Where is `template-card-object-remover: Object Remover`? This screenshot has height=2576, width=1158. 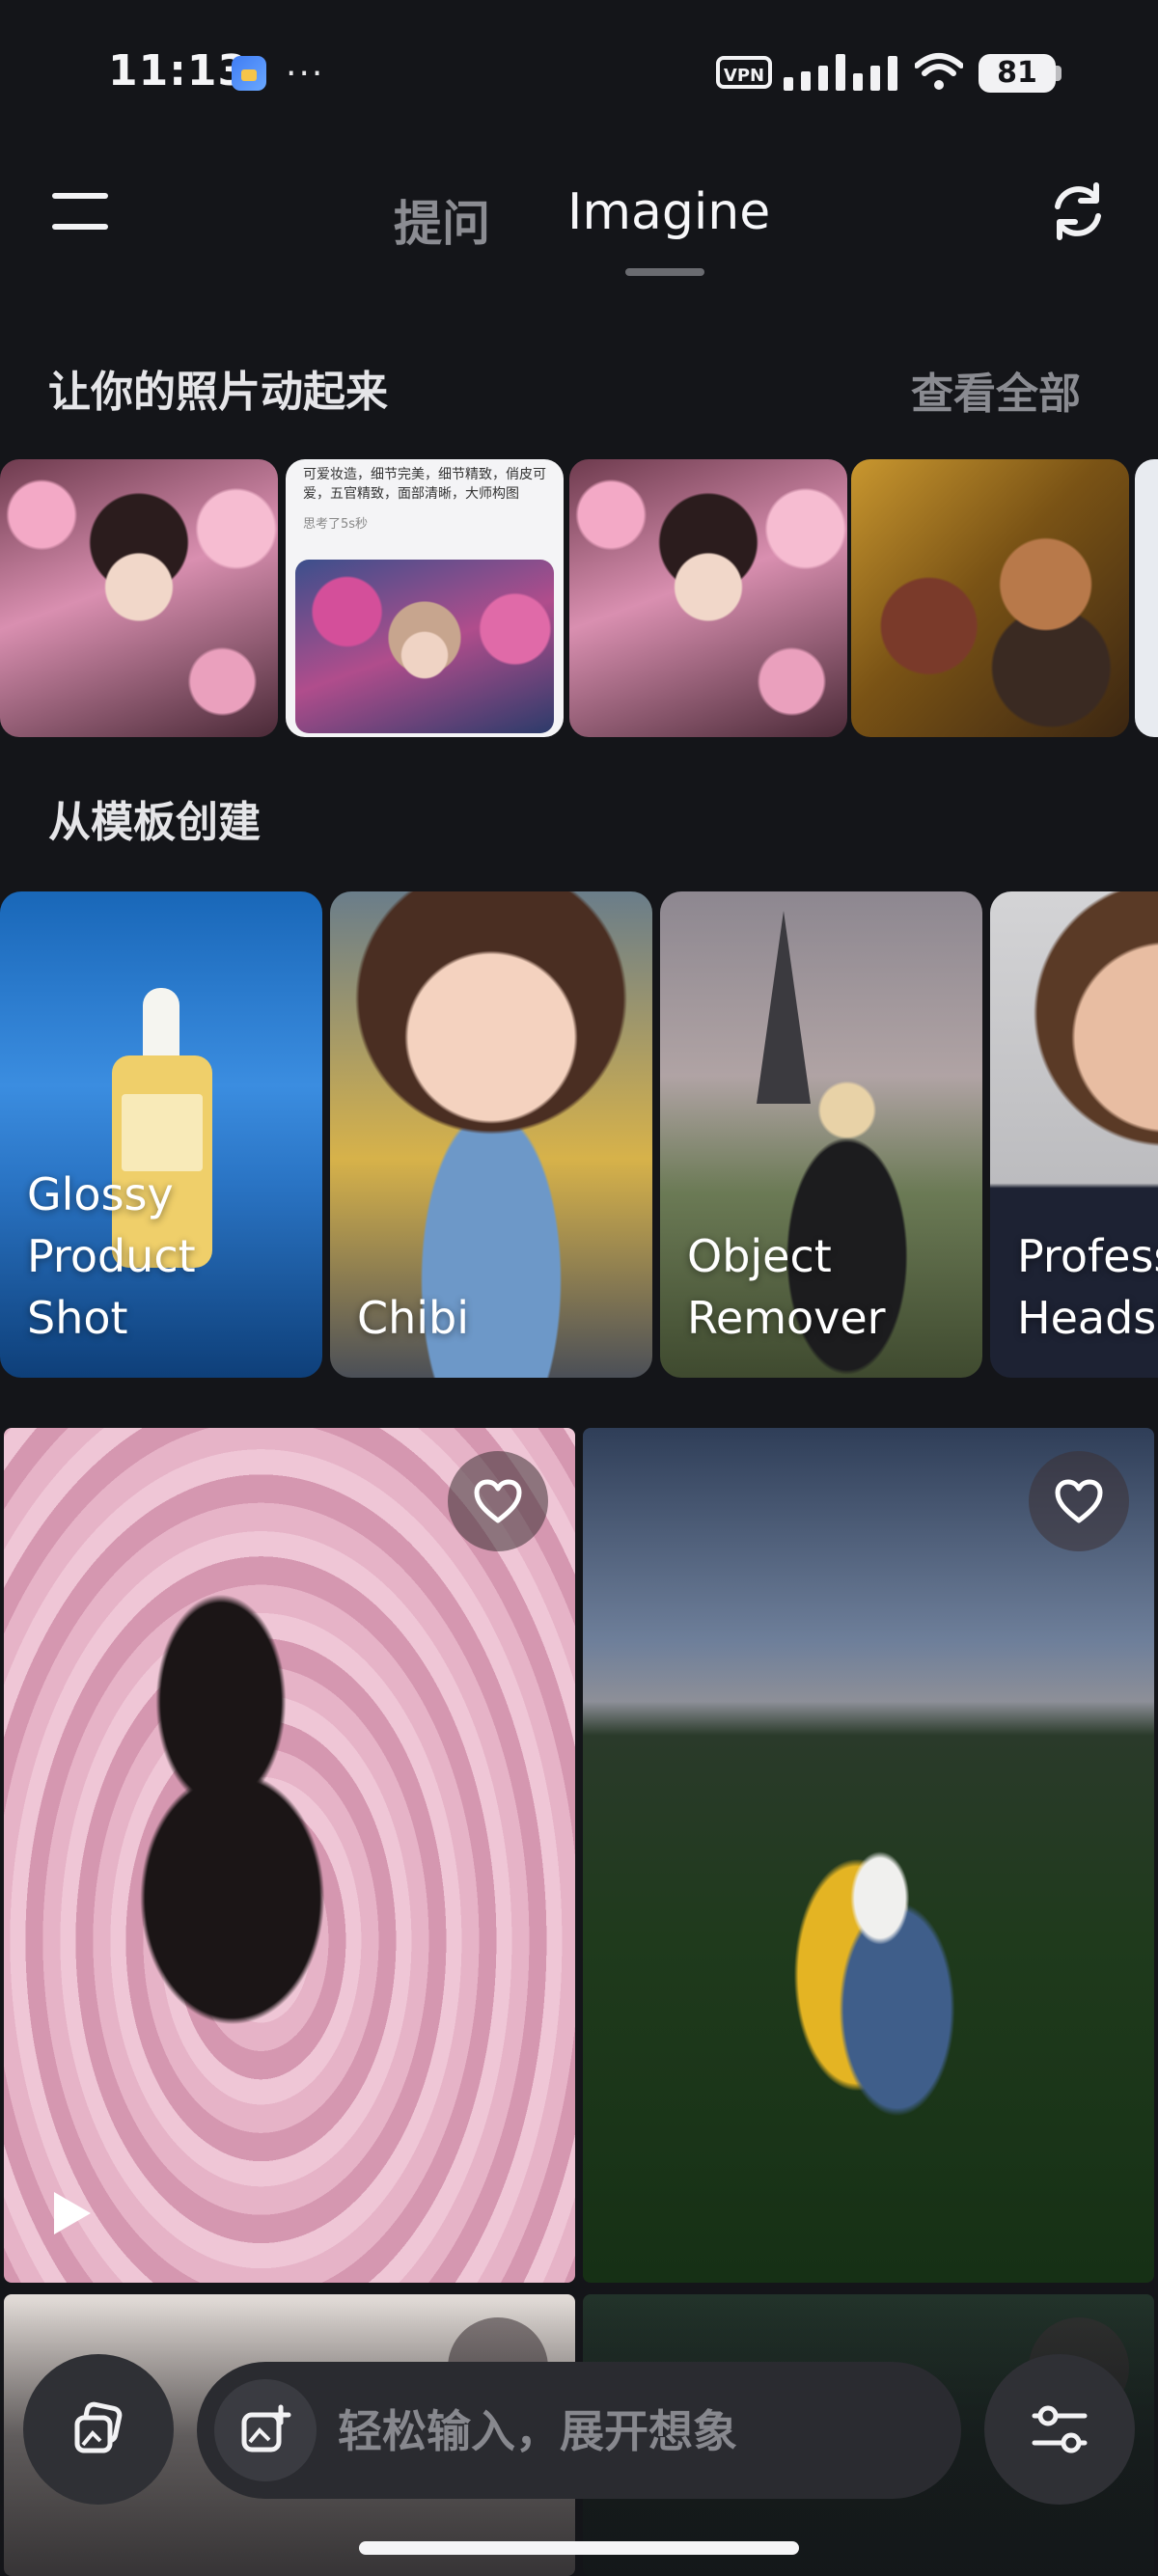 template-card-object-remover: Object Remover is located at coordinates (821, 1135).